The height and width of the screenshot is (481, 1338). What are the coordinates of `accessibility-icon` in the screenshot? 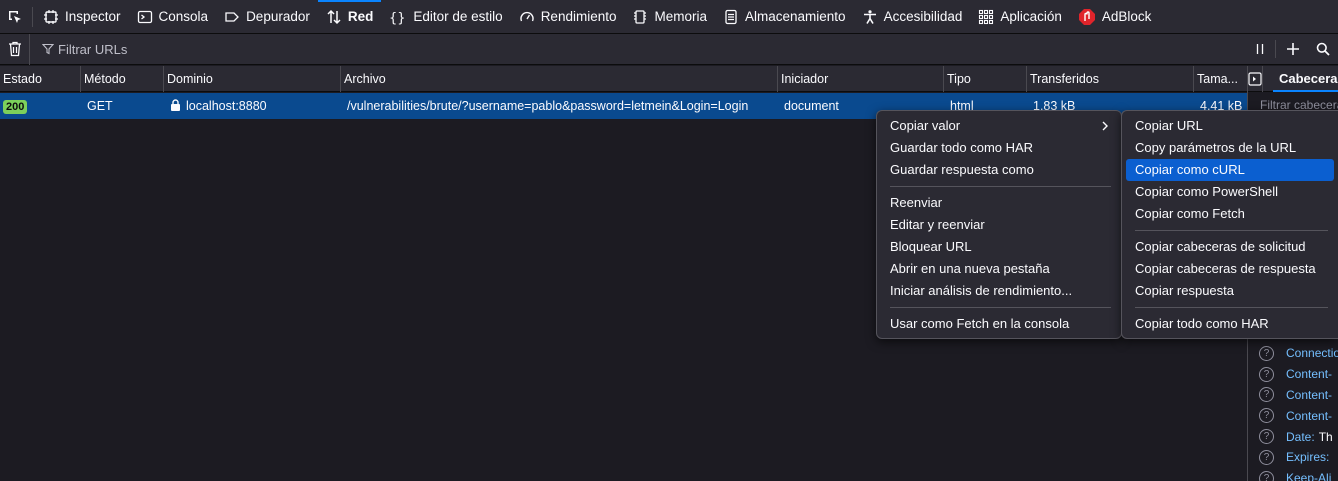 It's located at (869, 16).